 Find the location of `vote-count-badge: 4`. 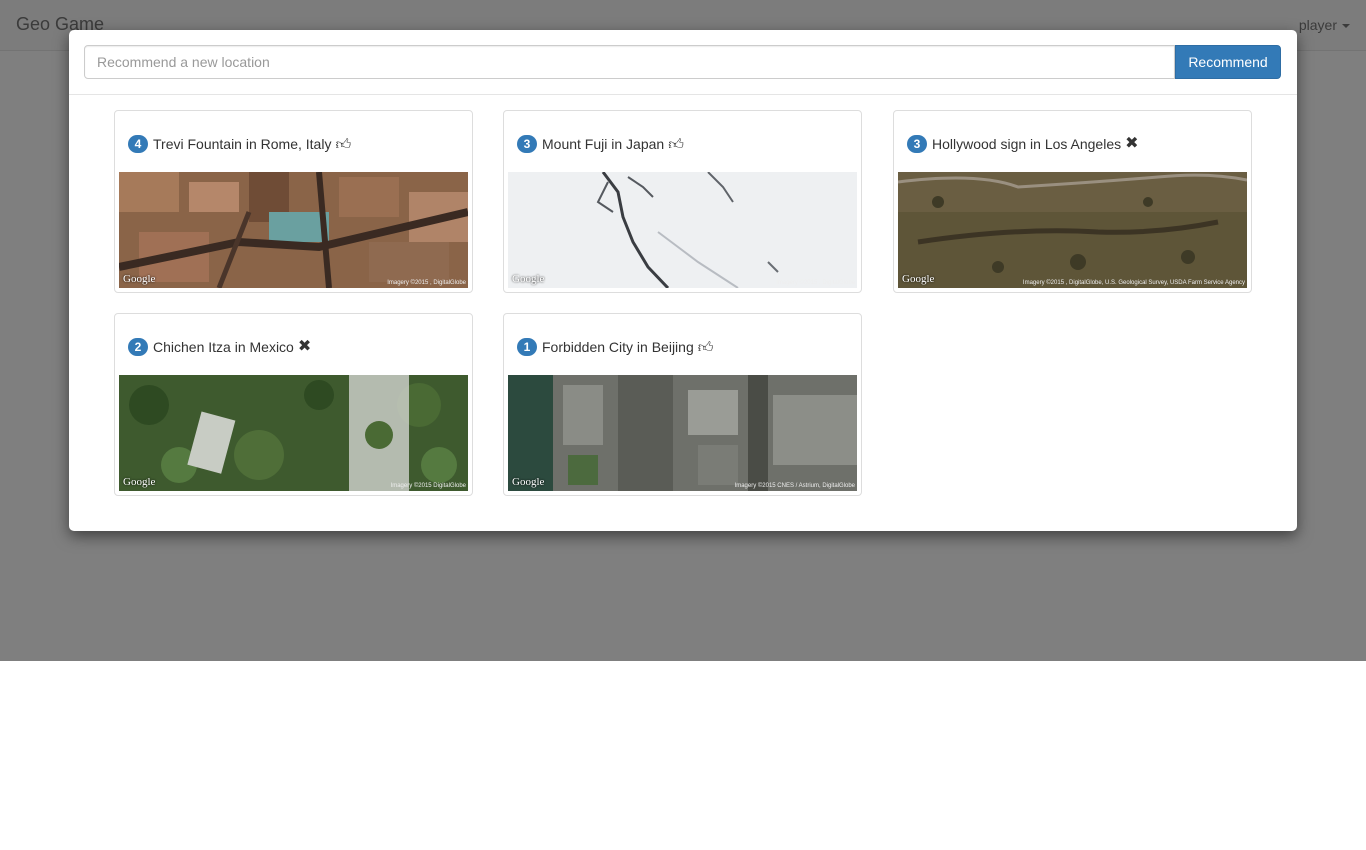

vote-count-badge: 4 is located at coordinates (138, 144).